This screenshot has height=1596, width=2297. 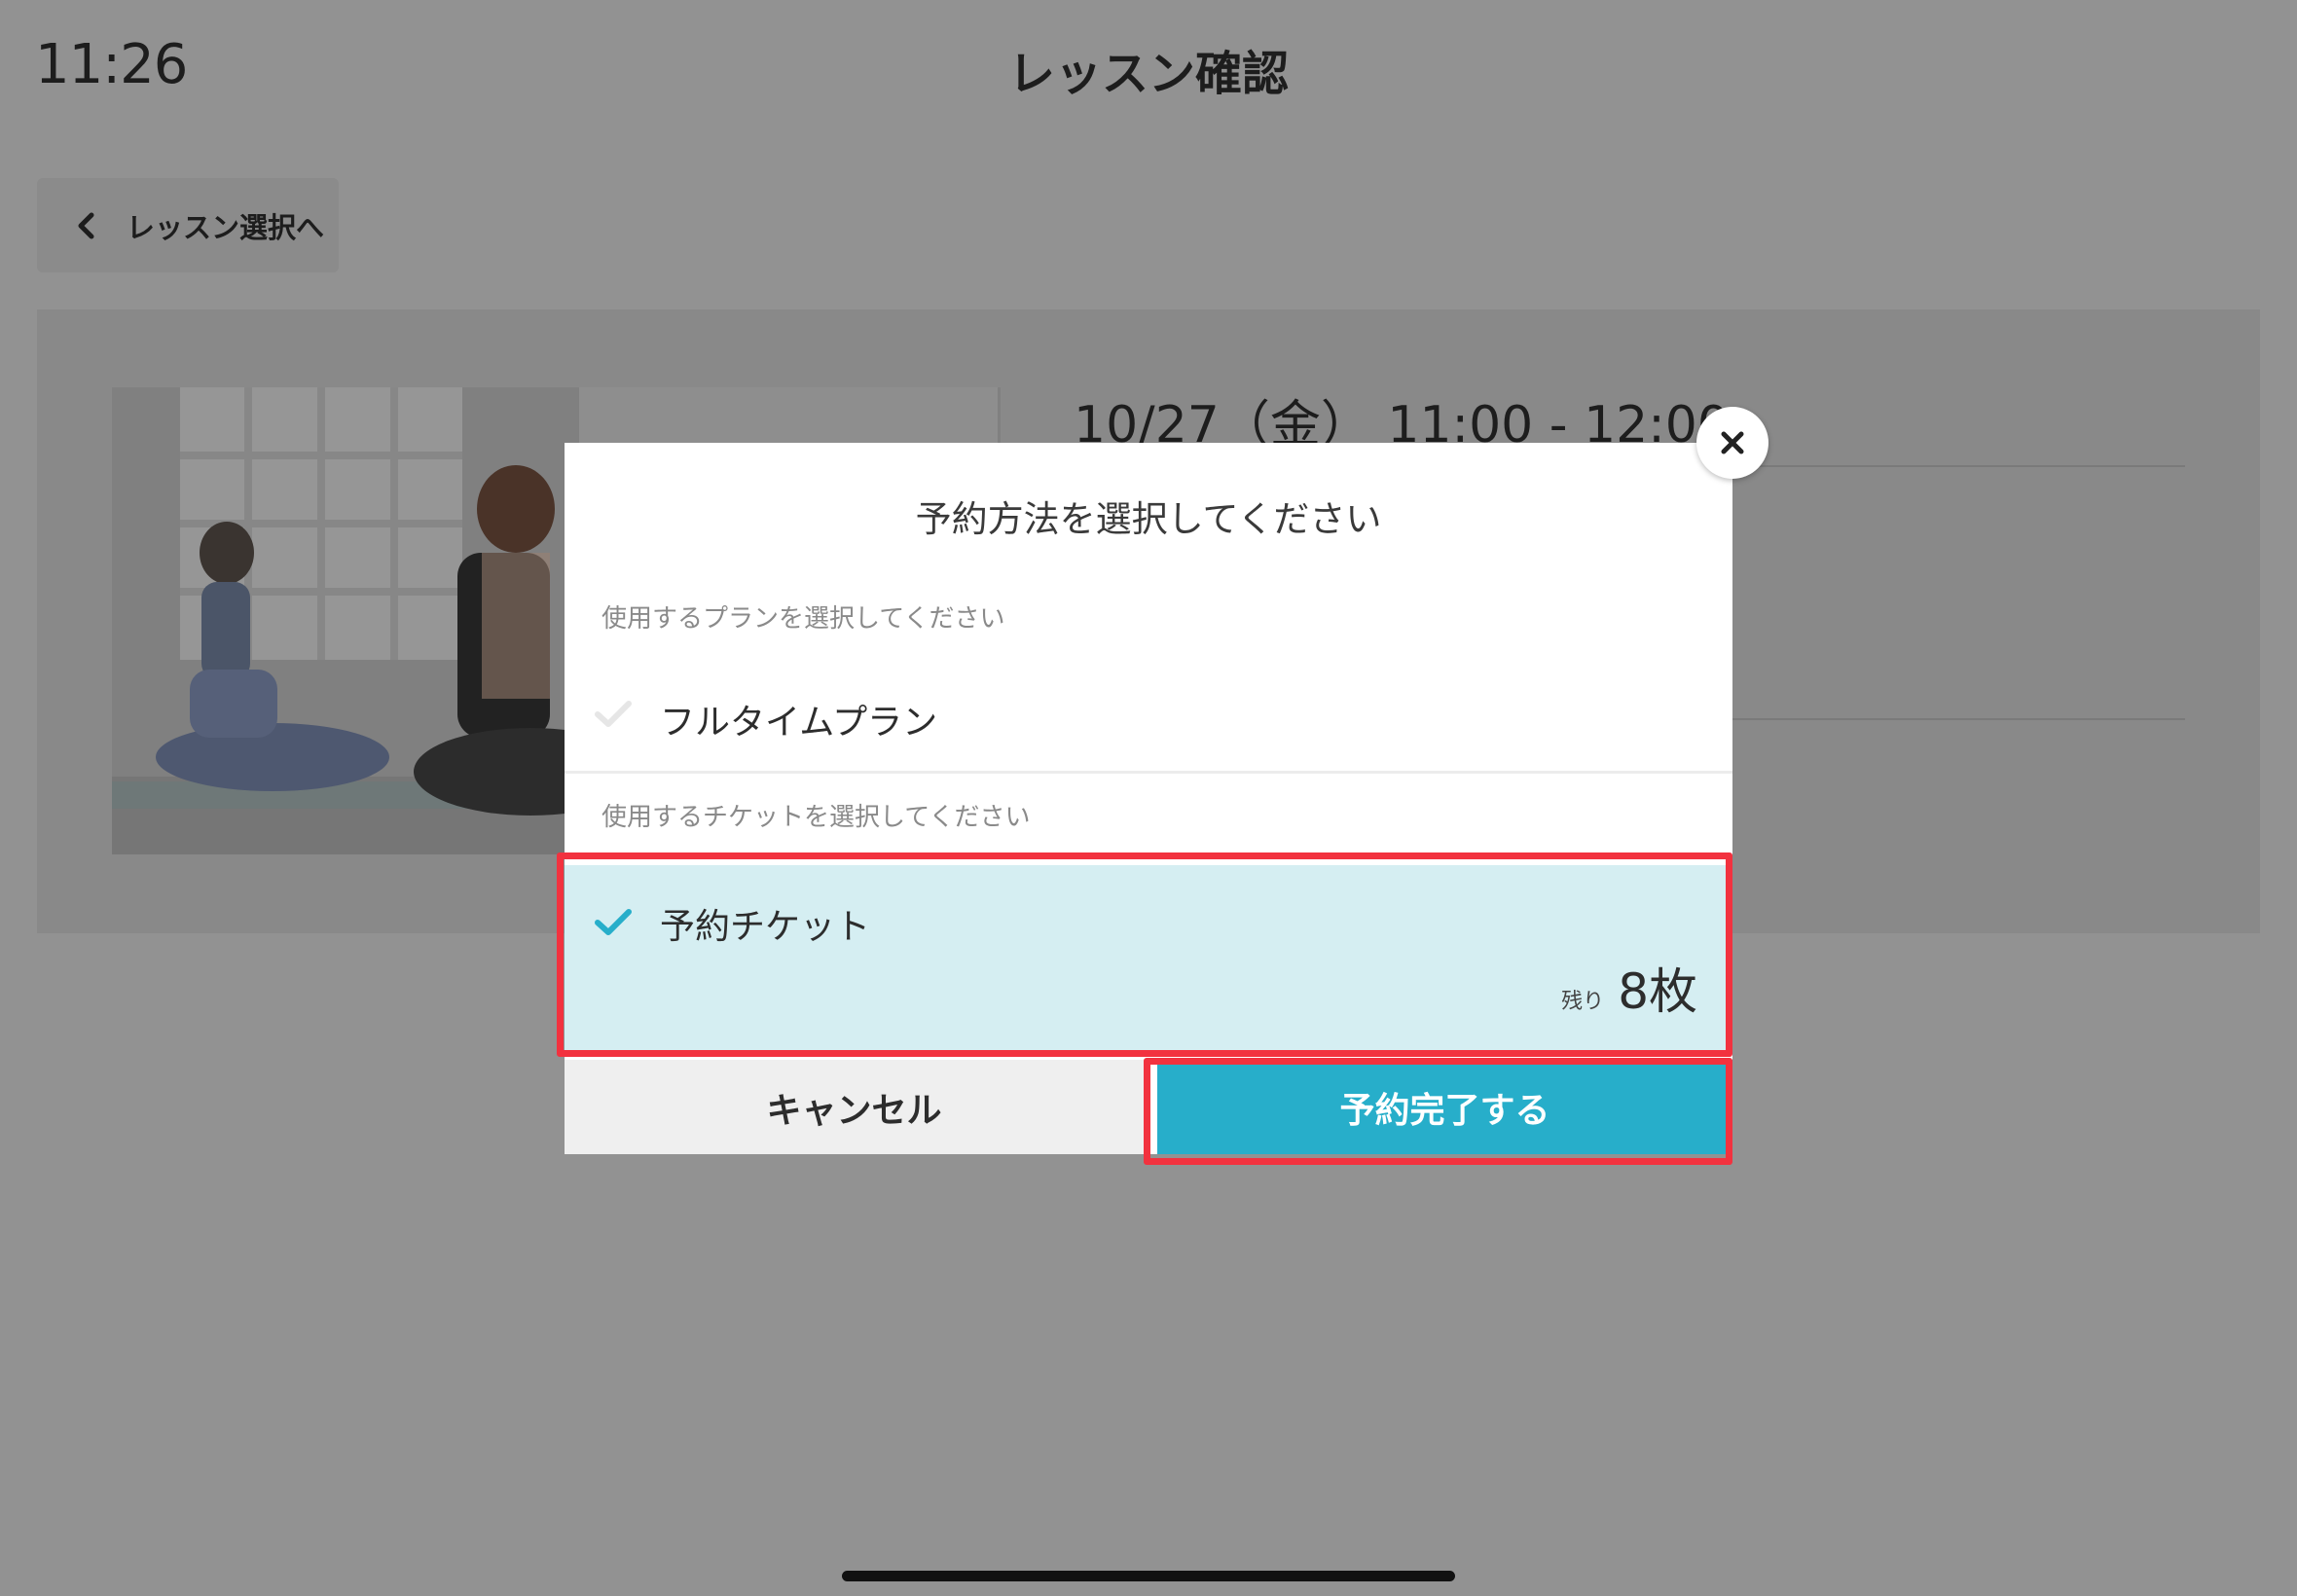 I want to click on chevron-left-icon, so click(x=86, y=225).